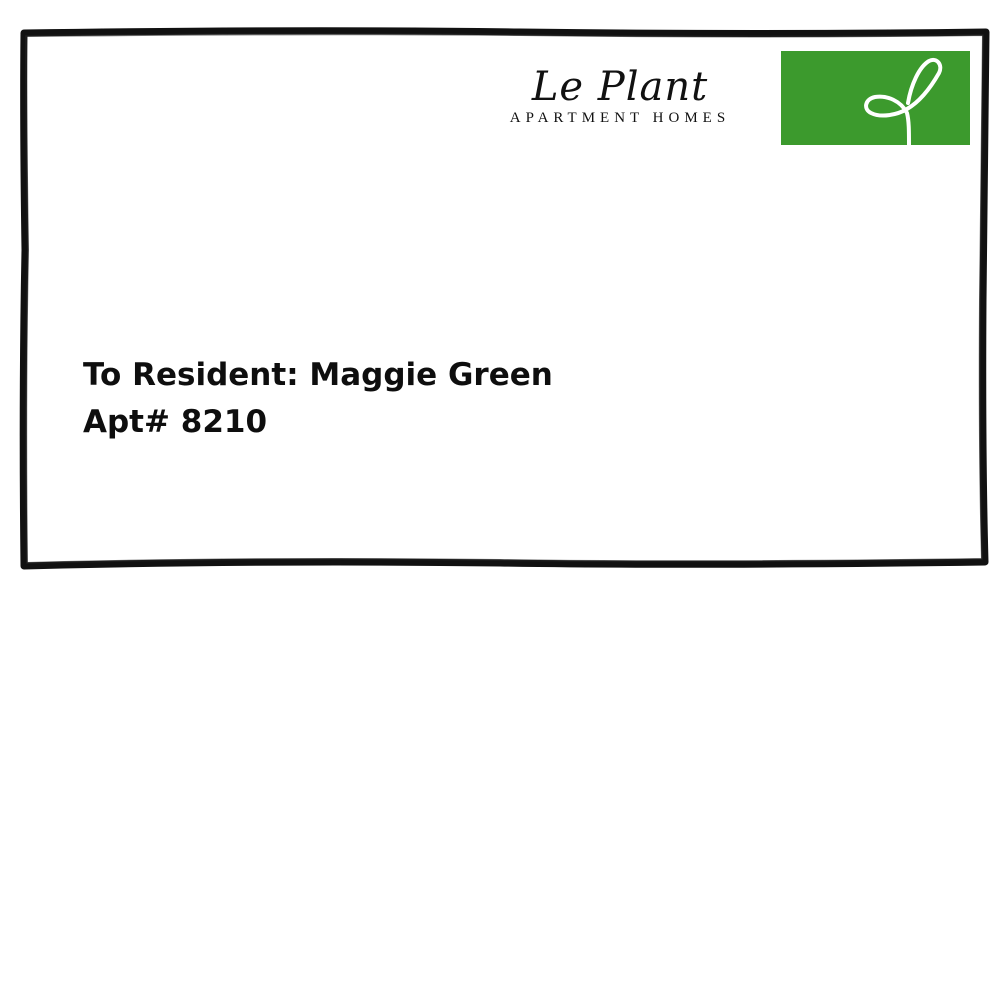 Image resolution: width=1000 pixels, height=1000 pixels. I want to click on sprout-icon, so click(875, 98).